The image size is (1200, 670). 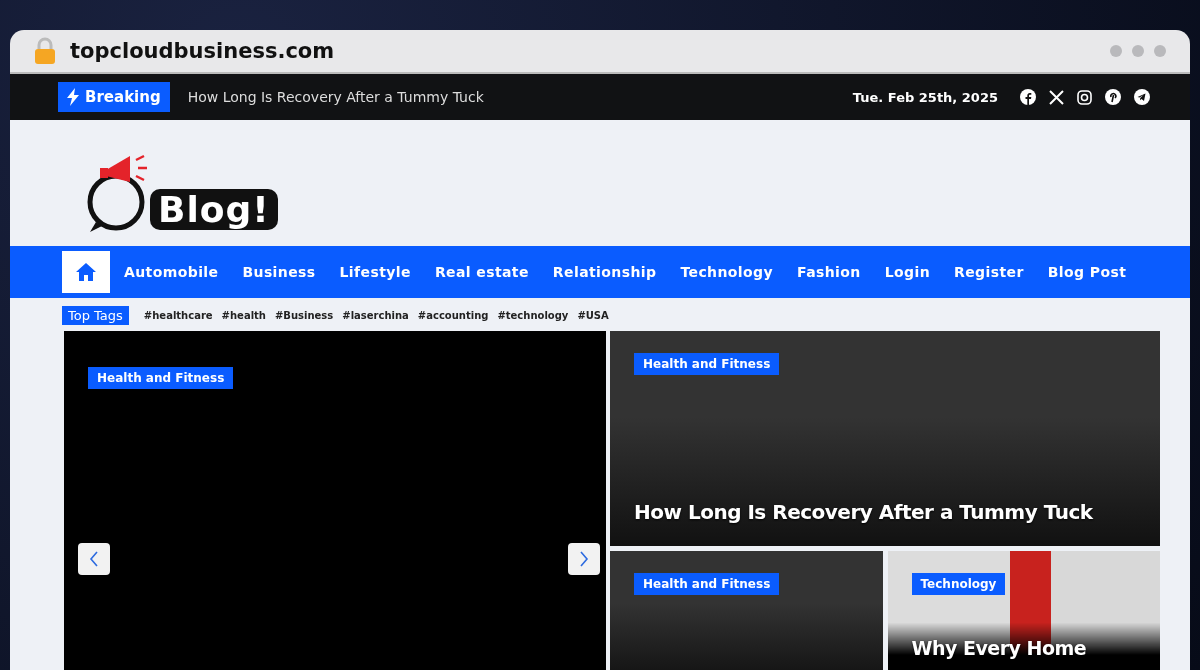 I want to click on chevron-left-icon, so click(x=94, y=559).